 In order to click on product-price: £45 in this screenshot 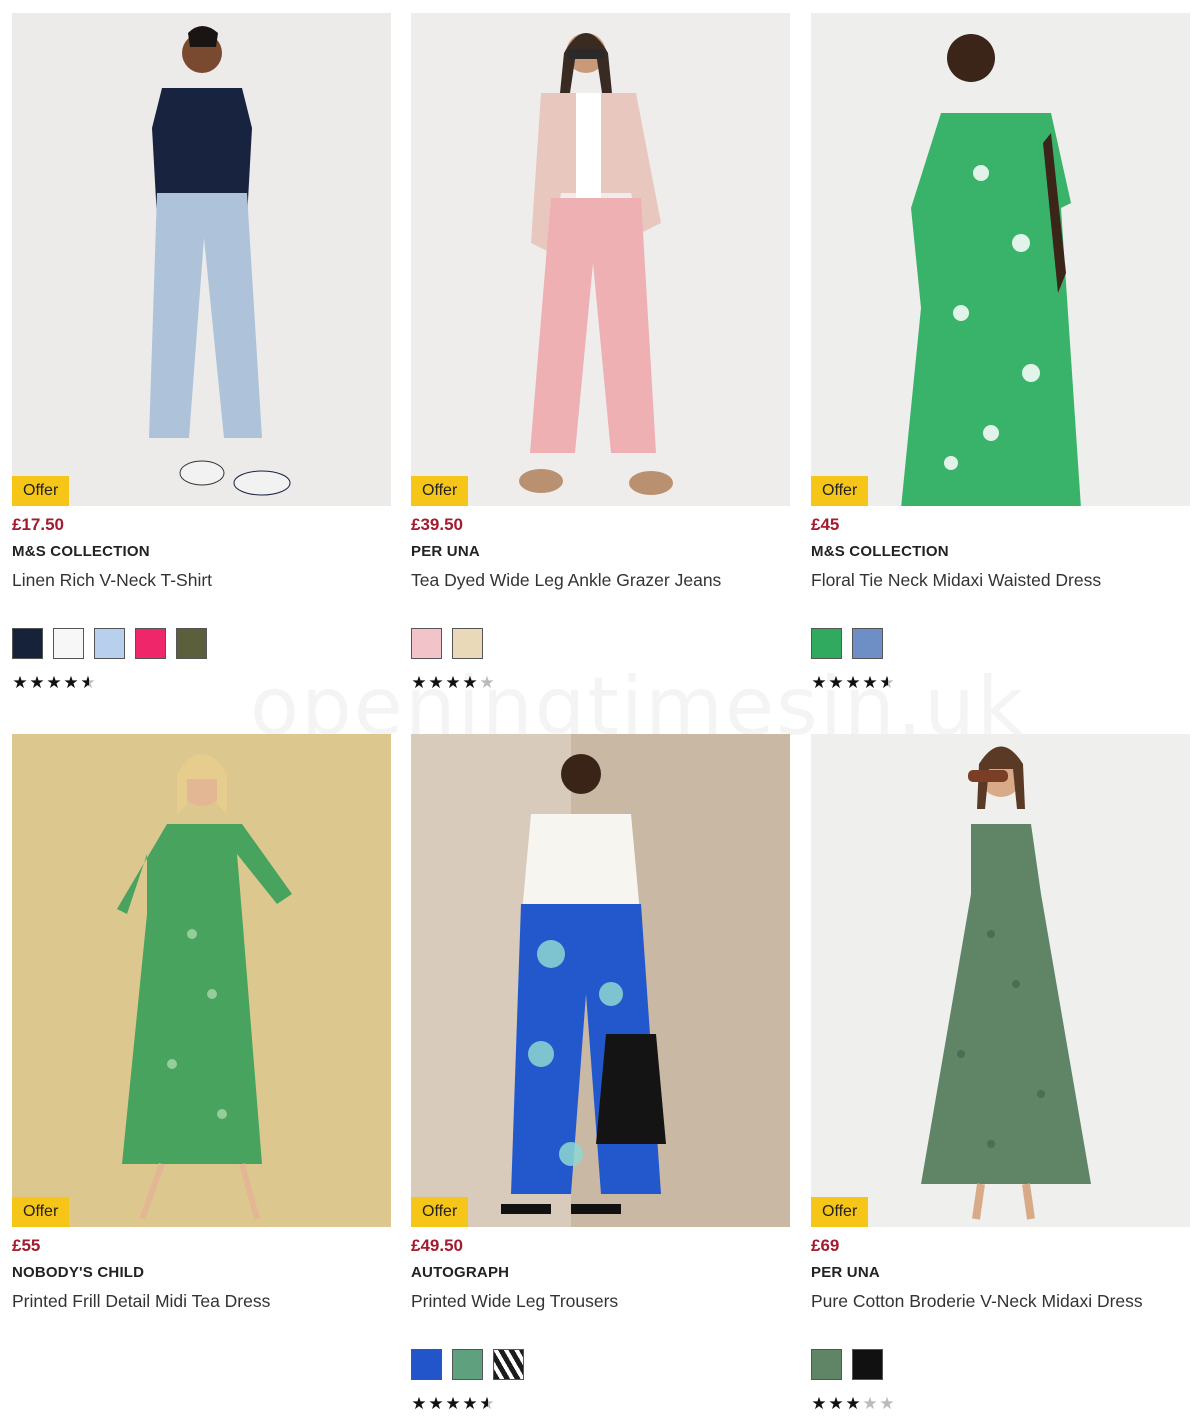, I will do `click(825, 524)`.